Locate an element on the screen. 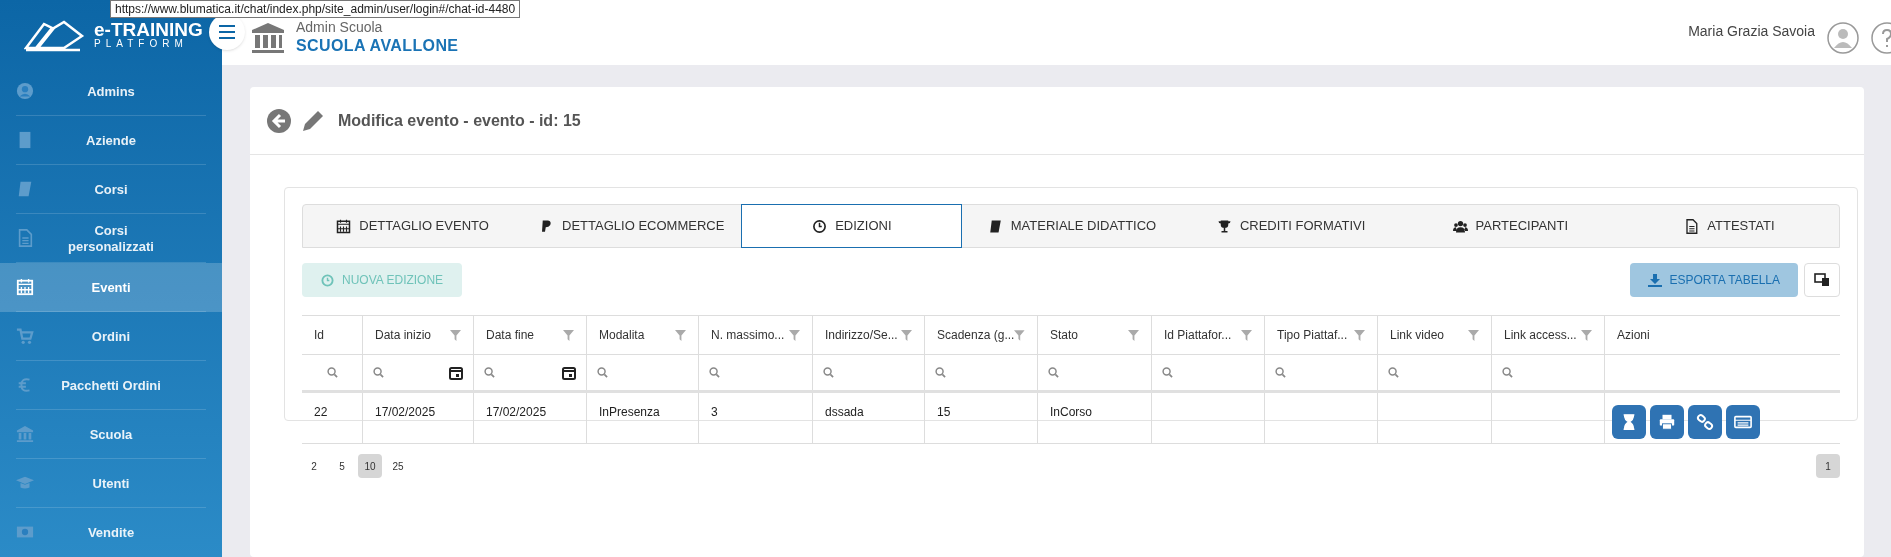  page-size-option: 10 is located at coordinates (370, 466).